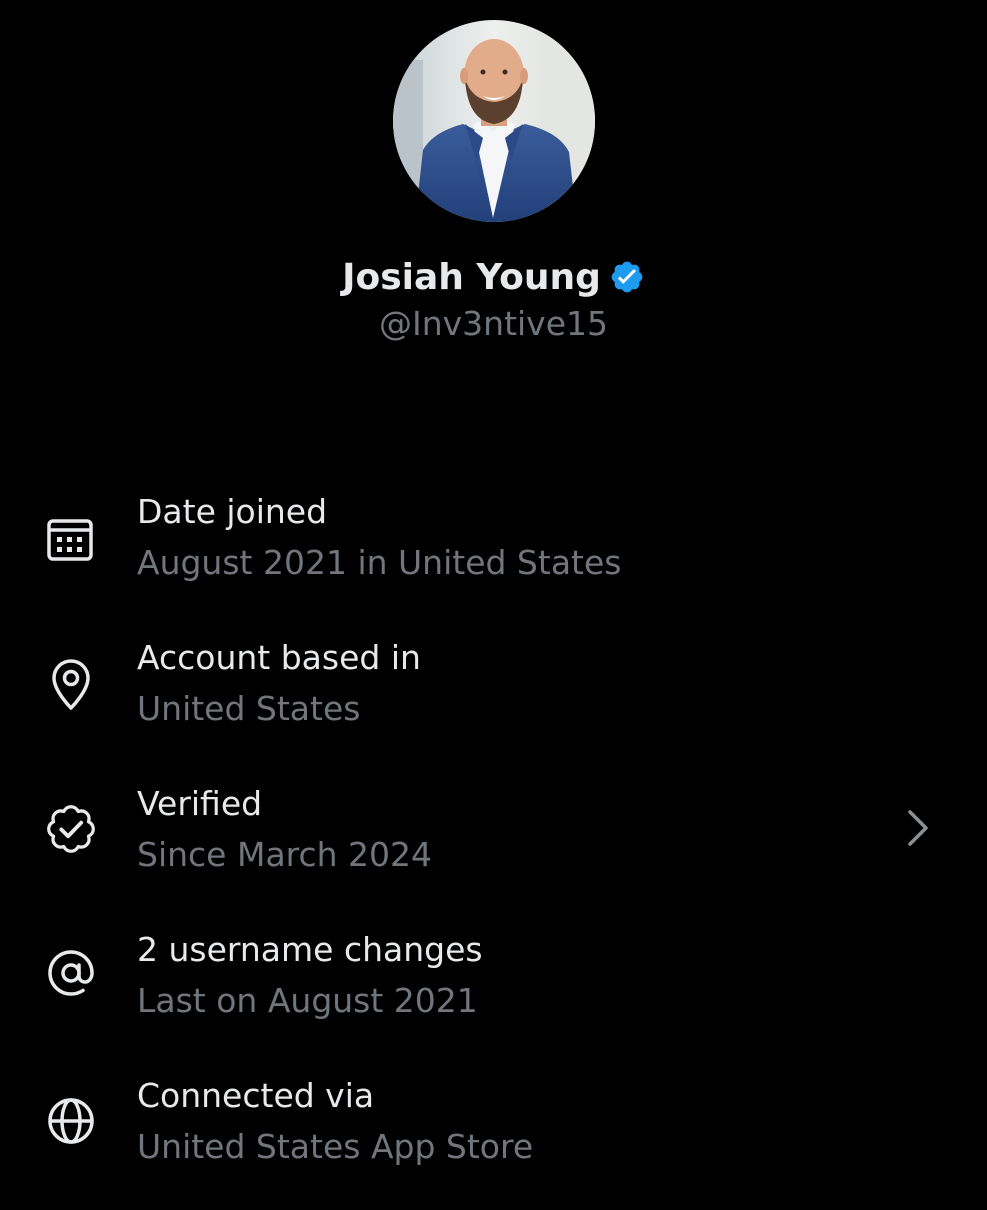 The width and height of the screenshot is (987, 1210). Describe the element at coordinates (493, 848) in the screenshot. I see `detail-row-verified: Verified Since March 2024` at that location.